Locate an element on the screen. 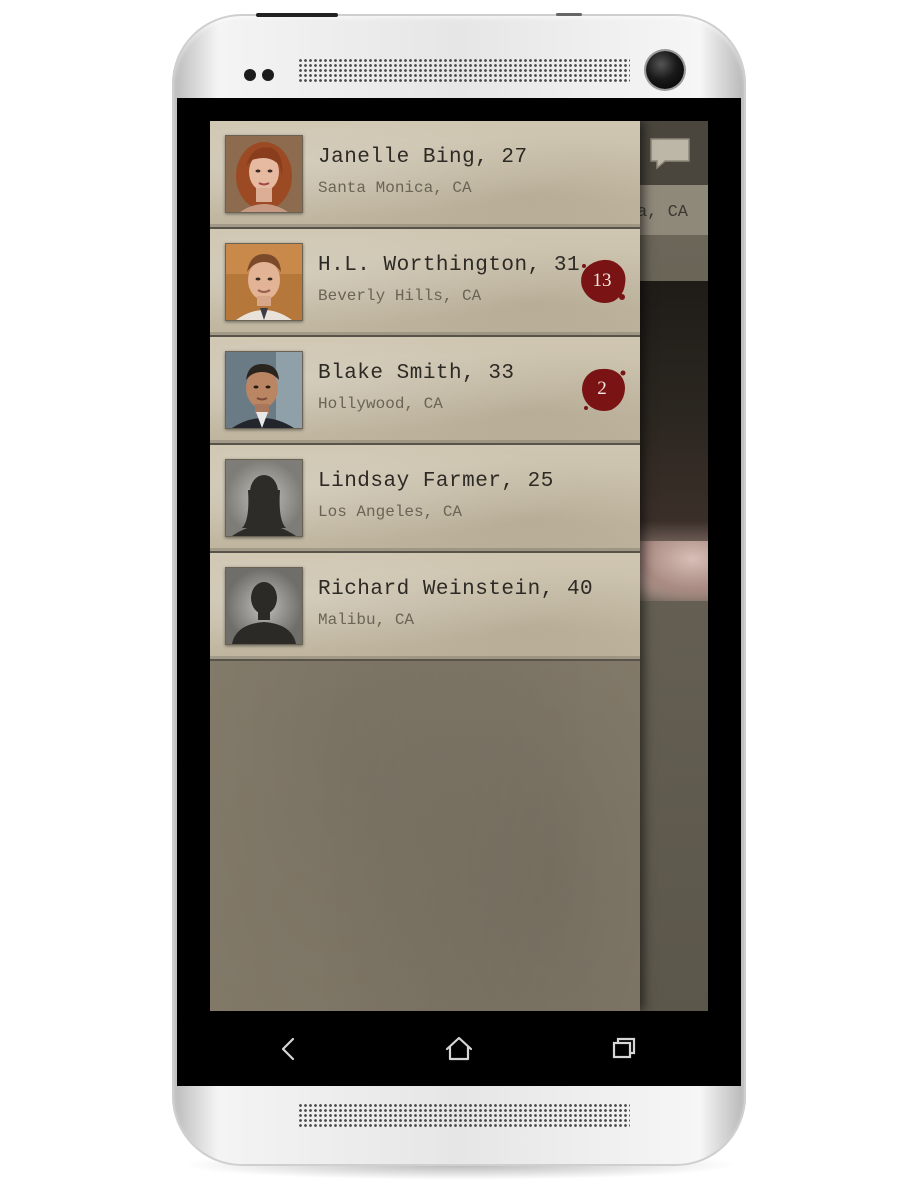 The height and width of the screenshot is (1188, 918). unread-count: 2 is located at coordinates (602, 388).